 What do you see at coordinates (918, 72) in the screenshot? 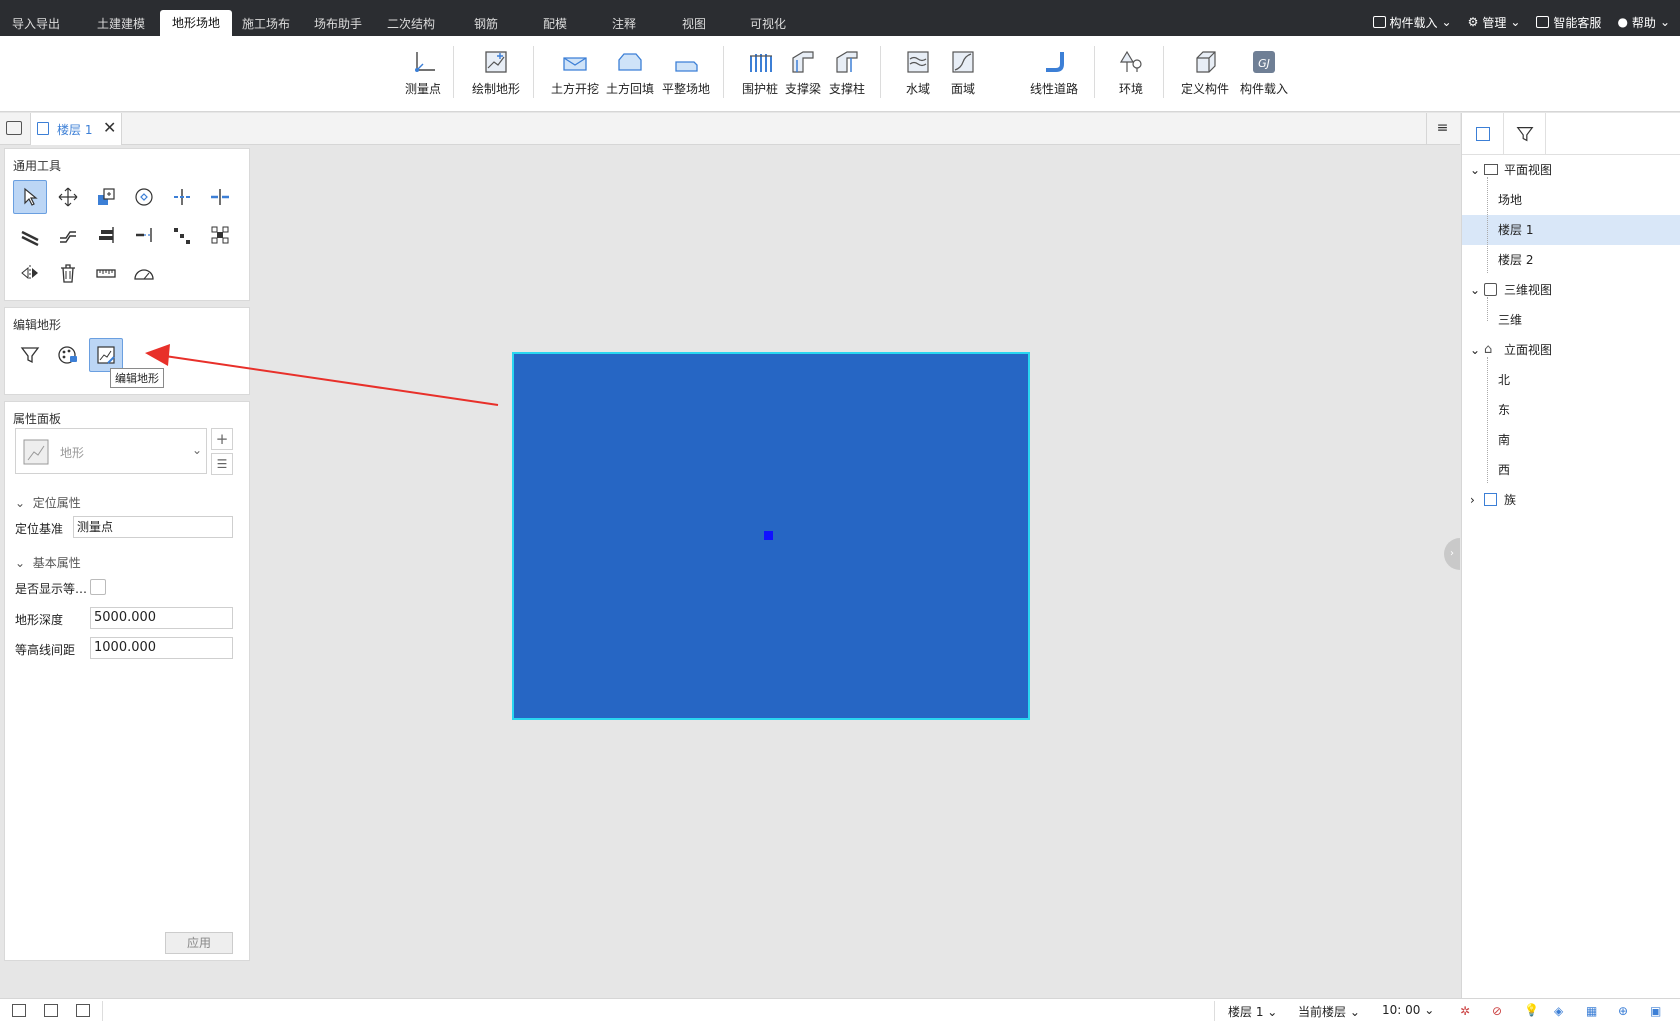
I see `water-button: 水域` at bounding box center [918, 72].